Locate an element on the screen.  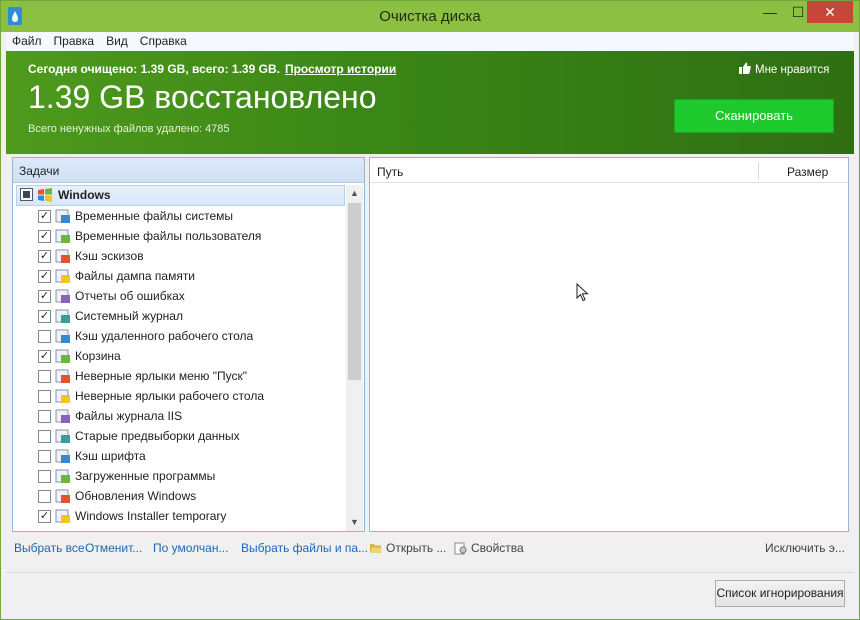
task-row: ✓ Временные файлы пользователя is located at coordinates (178, 236).